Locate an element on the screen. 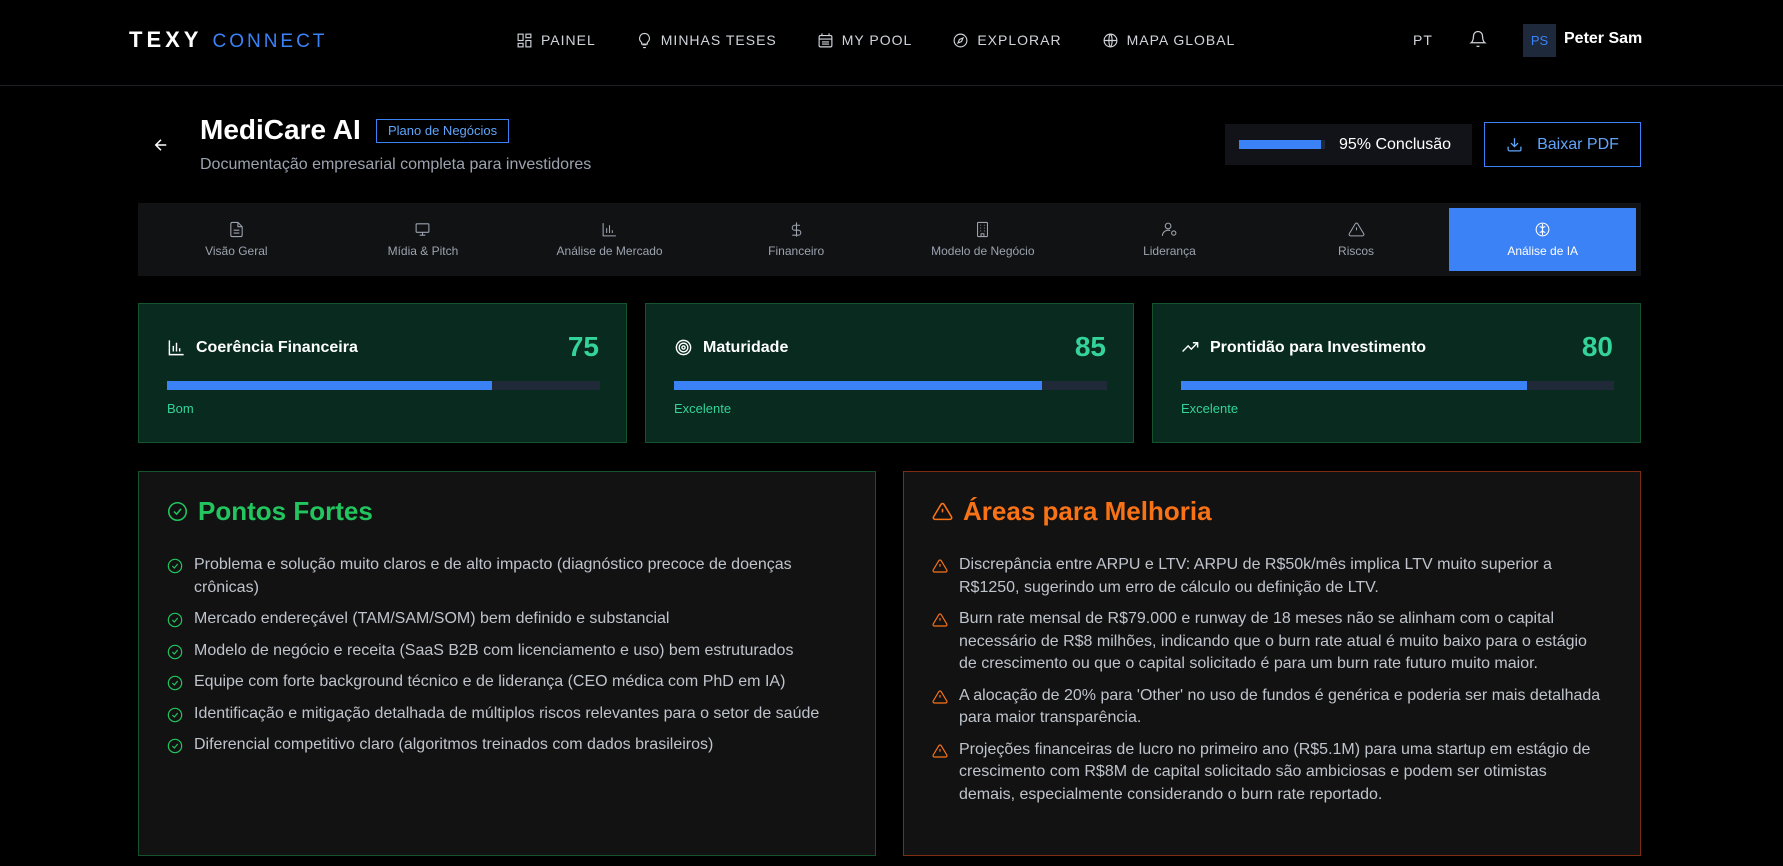  completion-indicator: 95% Conclusão is located at coordinates (1348, 144).